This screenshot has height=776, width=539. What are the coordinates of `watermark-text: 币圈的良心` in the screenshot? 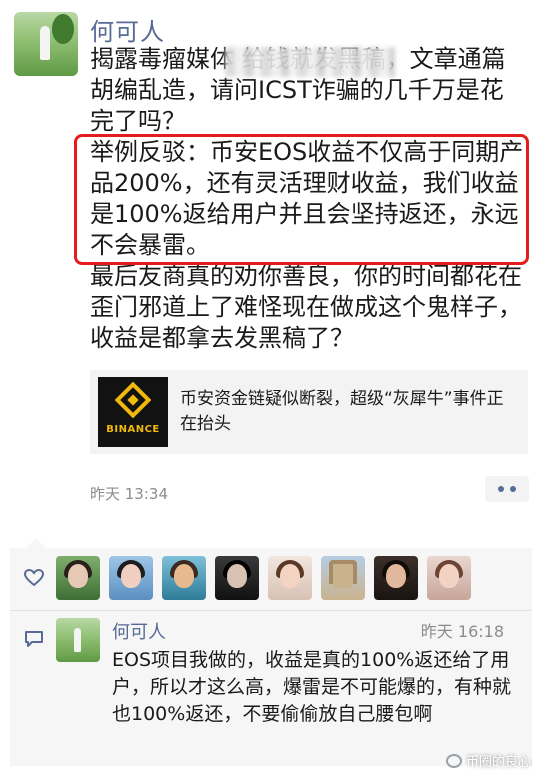 It's located at (498, 762).